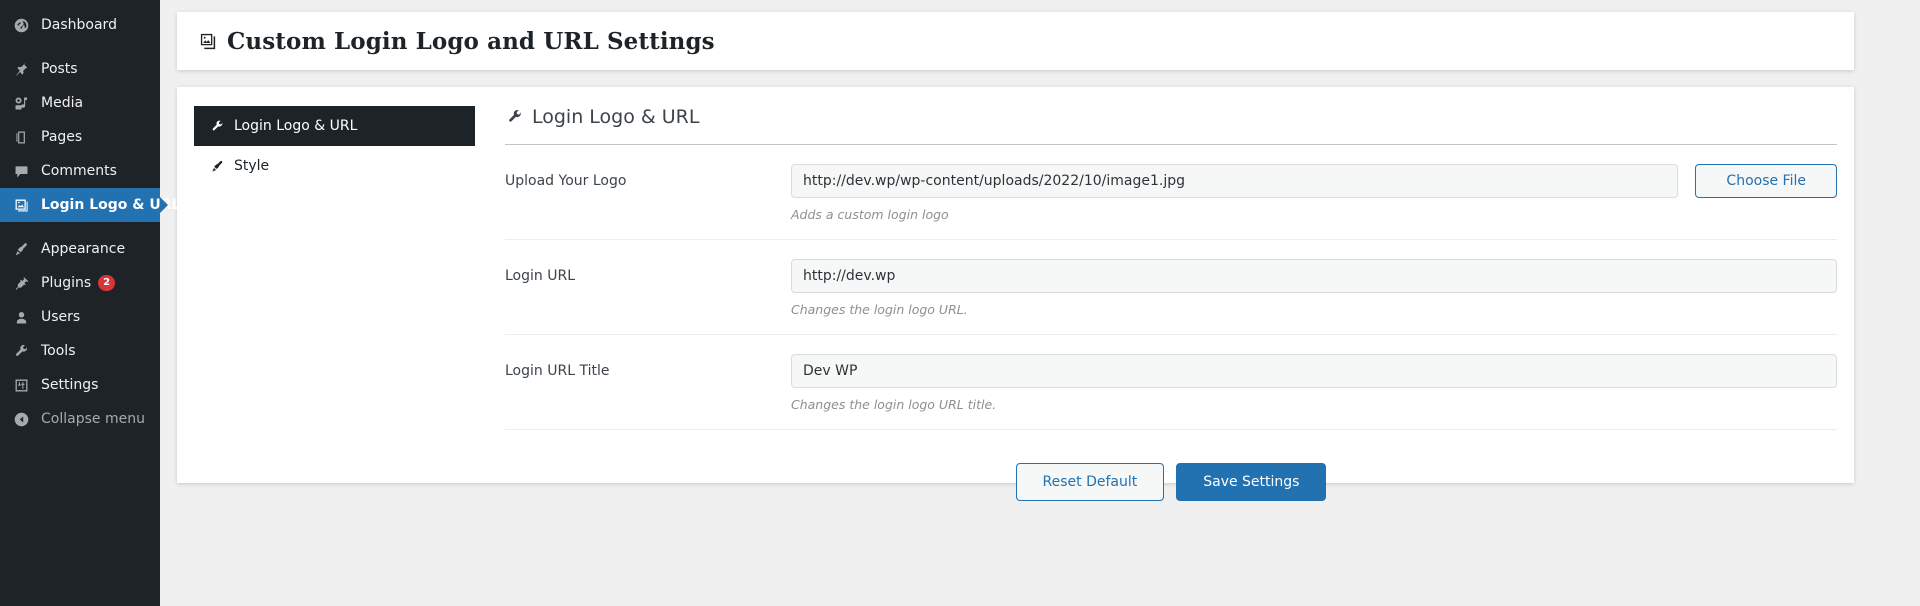  Describe the element at coordinates (70, 385) in the screenshot. I see `sidebar-item-label: Settings` at that location.